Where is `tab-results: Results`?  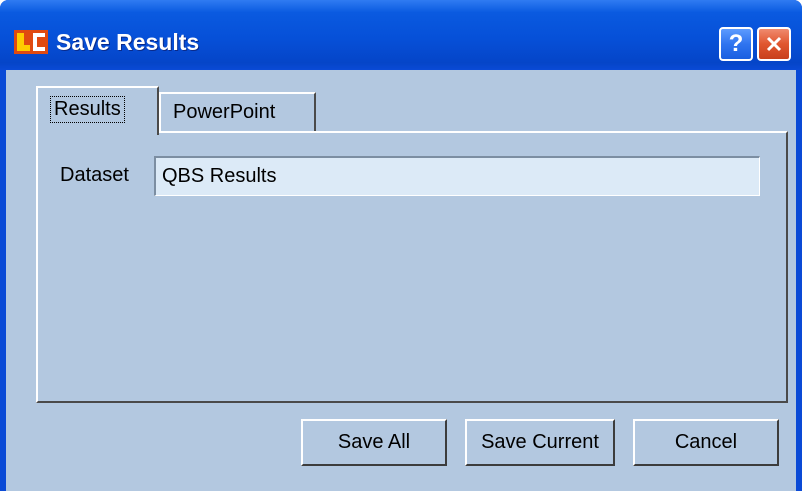
tab-results: Results is located at coordinates (97, 110).